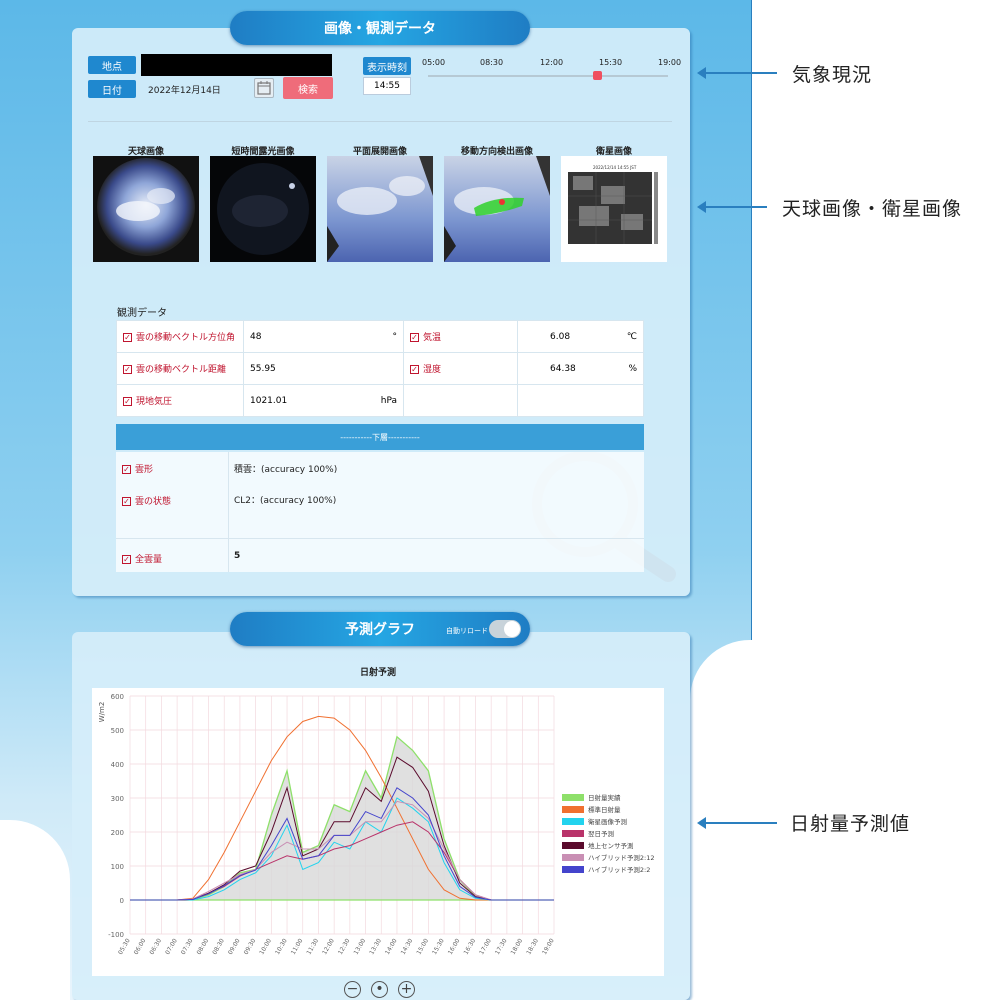  I want to click on cloud-type-label: ✓ 雲形, so click(138, 470).